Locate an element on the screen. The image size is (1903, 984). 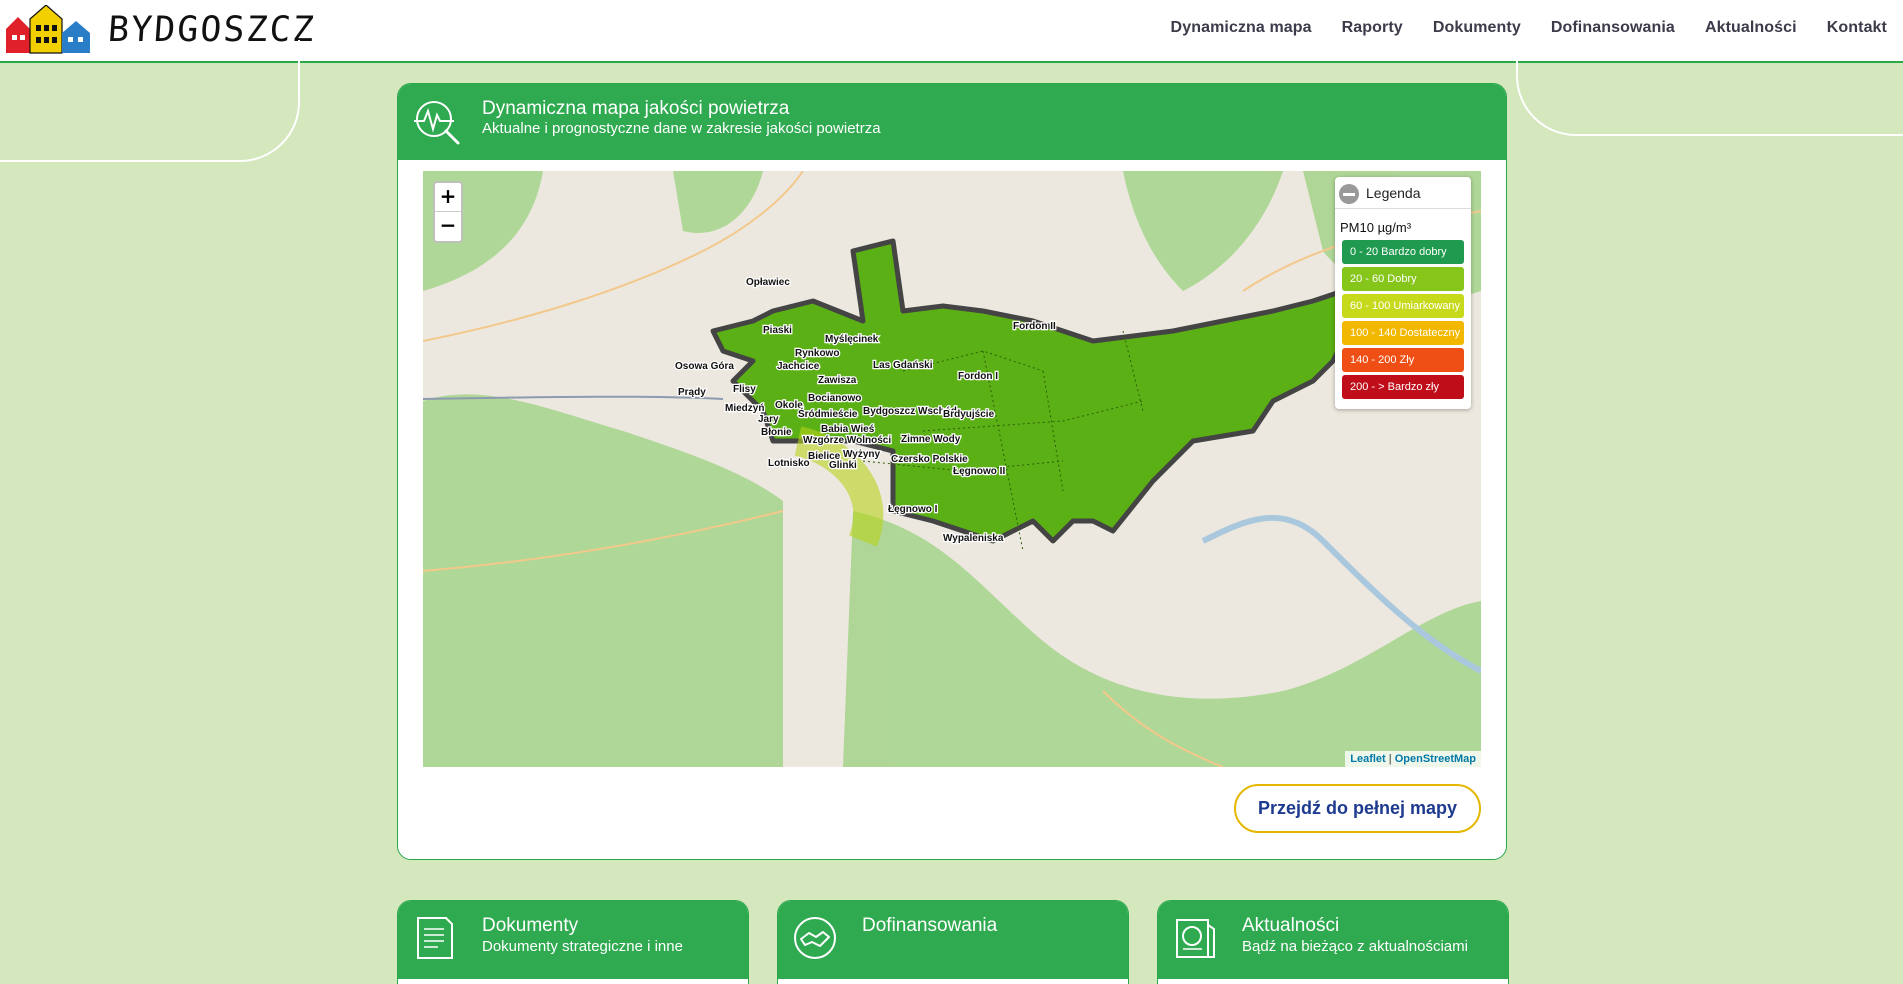
nav-dynamiczna-mapa: Dynamiczna mapa is located at coordinates (1241, 28).